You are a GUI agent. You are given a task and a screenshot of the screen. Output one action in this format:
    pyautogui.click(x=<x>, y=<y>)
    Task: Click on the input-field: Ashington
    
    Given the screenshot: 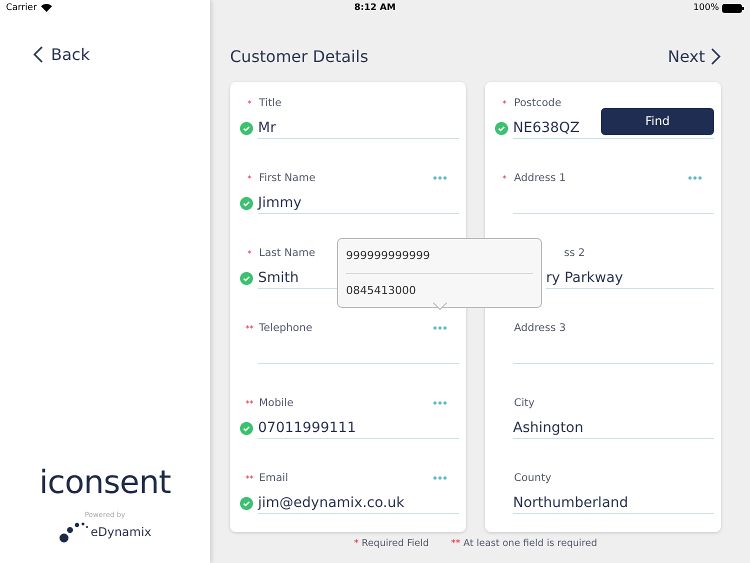 What is the action you would take?
    pyautogui.click(x=548, y=428)
    